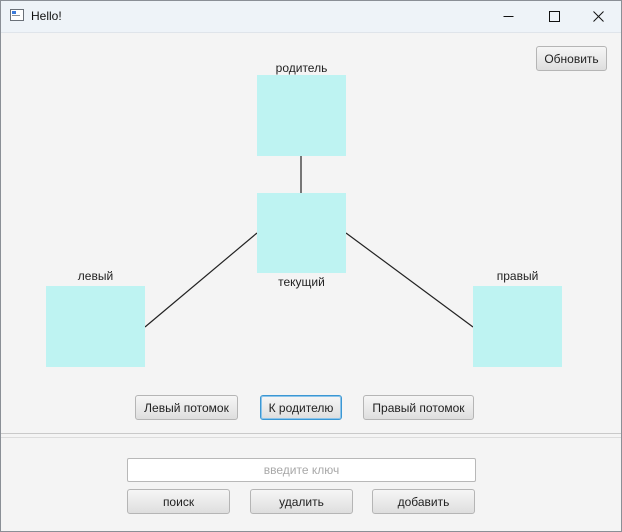 This screenshot has width=622, height=532. What do you see at coordinates (186, 407) in the screenshot?
I see `left-child-button: Левый потомок` at bounding box center [186, 407].